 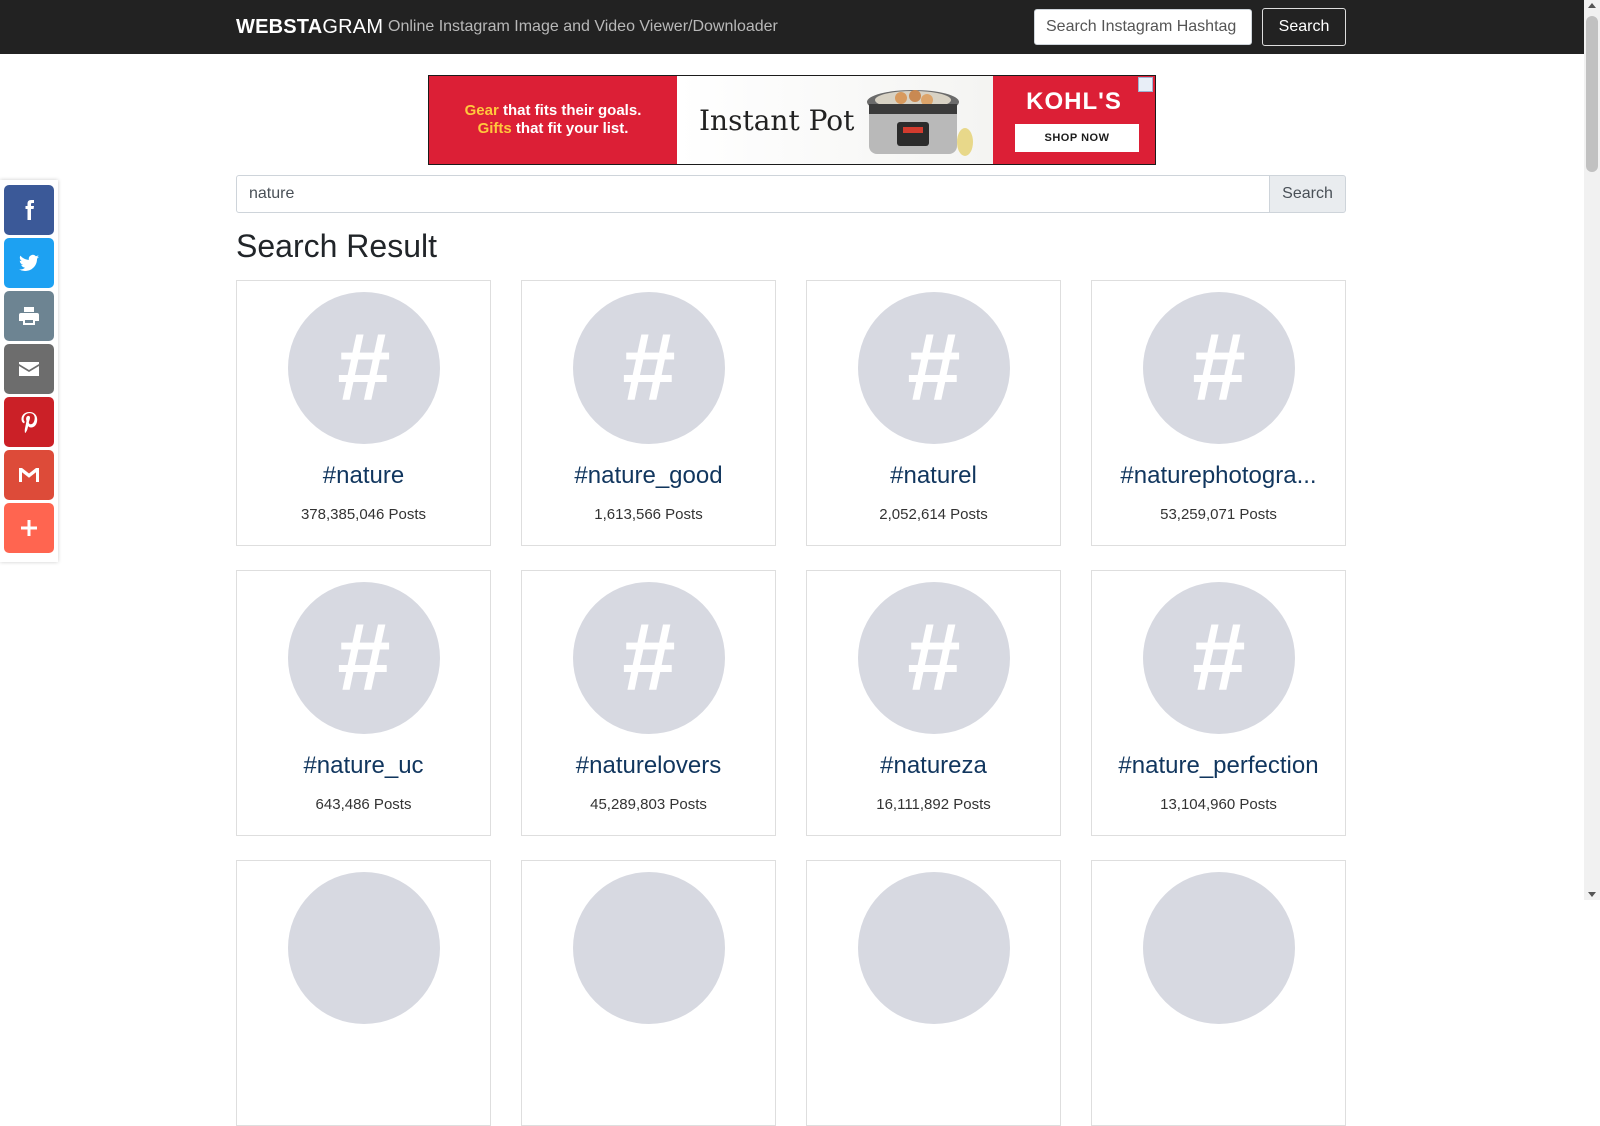 What do you see at coordinates (920, 123) in the screenshot?
I see `pressure-cooker-image` at bounding box center [920, 123].